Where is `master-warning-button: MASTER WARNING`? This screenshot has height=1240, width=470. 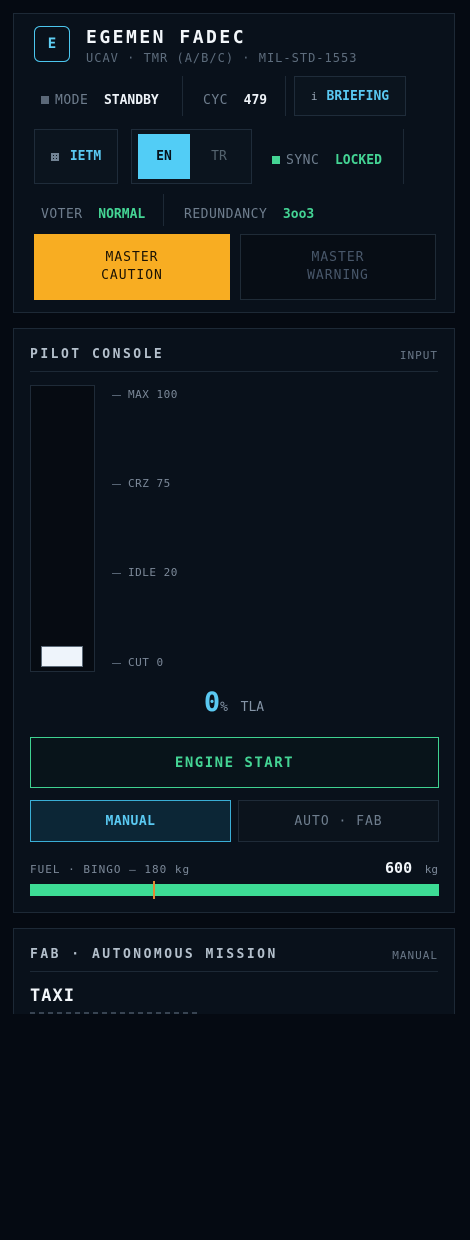
master-warning-button: MASTER WARNING is located at coordinates (338, 267).